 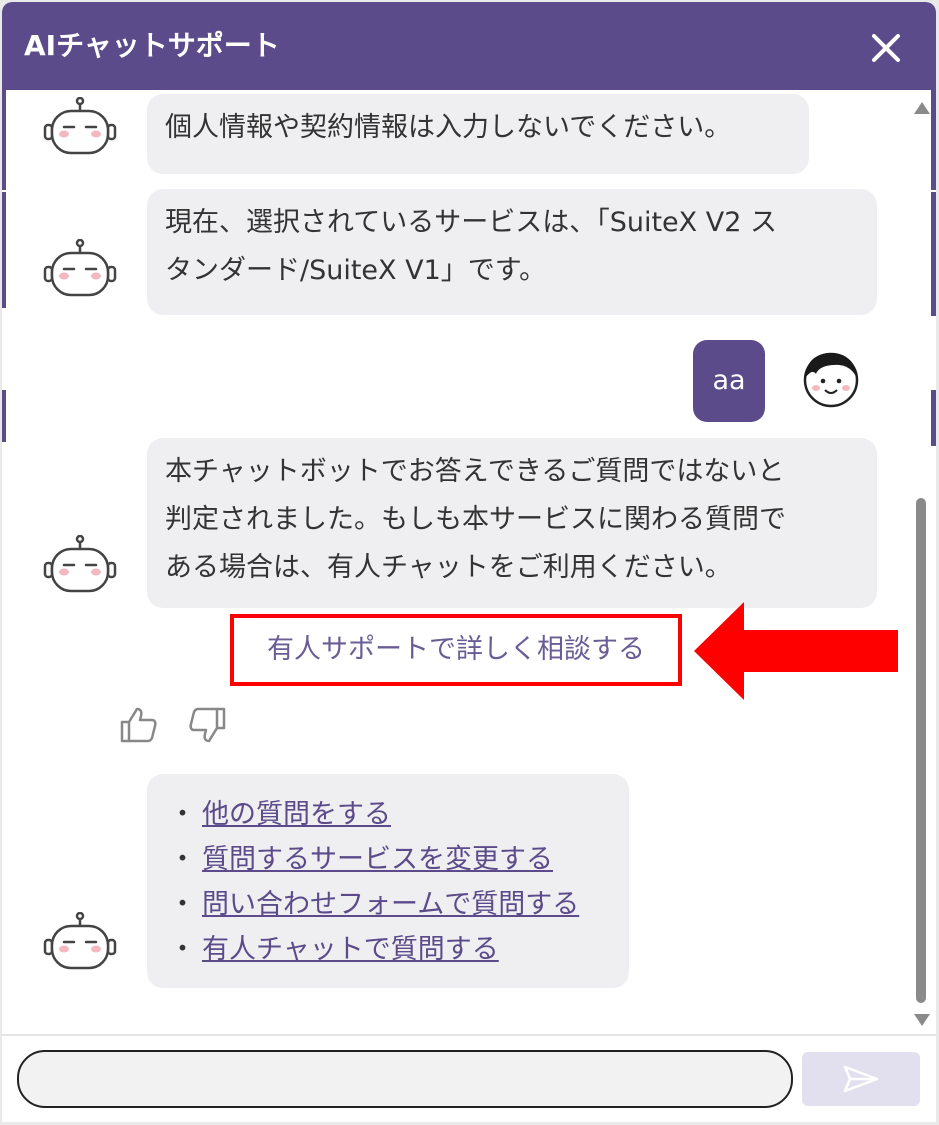 I want to click on message-input, so click(x=405, y=1079).